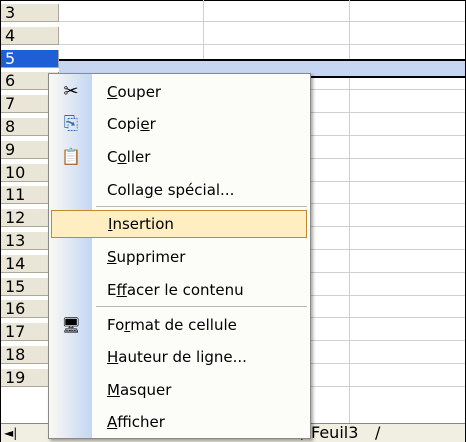 The height and width of the screenshot is (442, 466). I want to click on paste-icon: 📋, so click(71, 156).